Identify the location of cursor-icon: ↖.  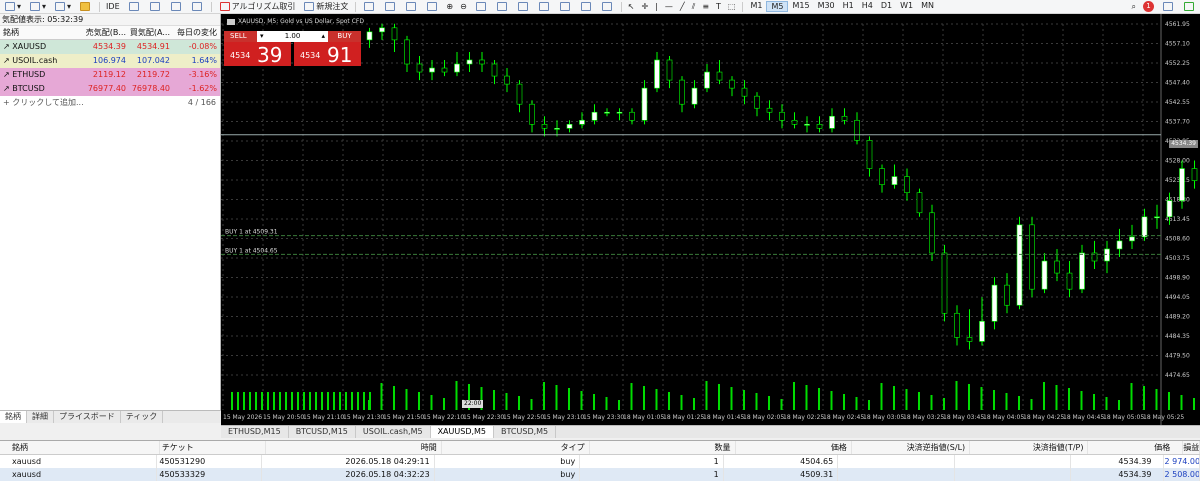
(631, 7).